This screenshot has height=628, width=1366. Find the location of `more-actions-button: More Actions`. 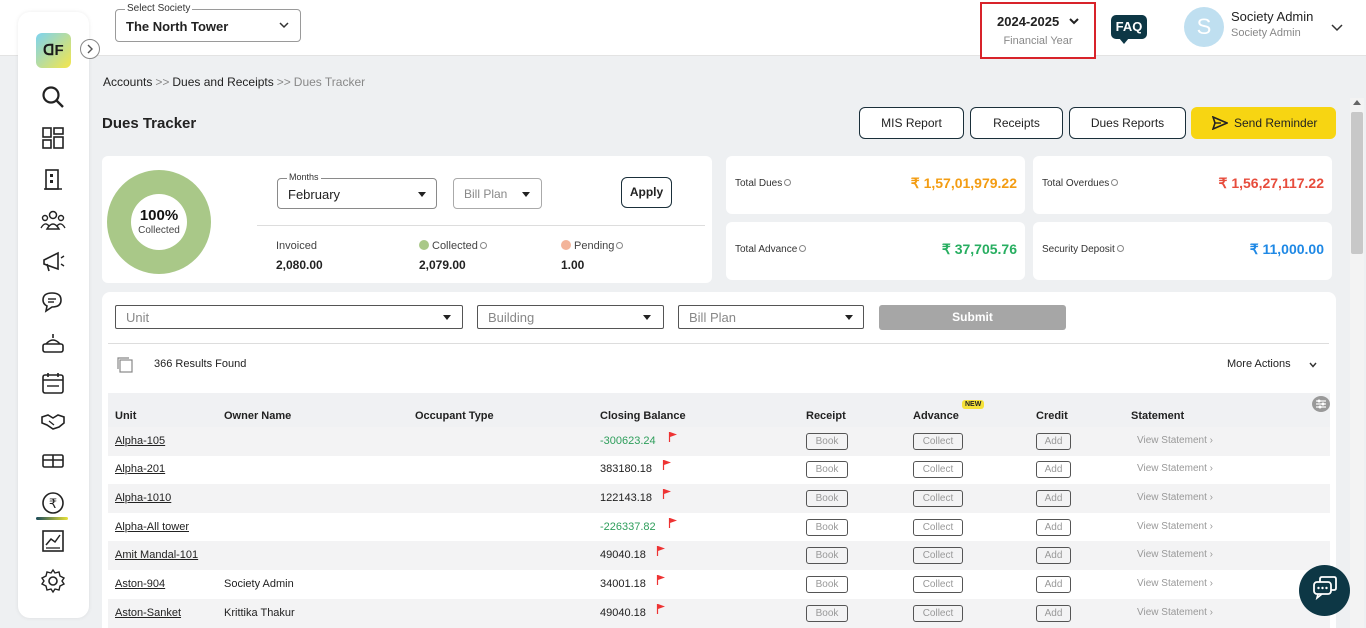

more-actions-button: More Actions is located at coordinates (1259, 364).